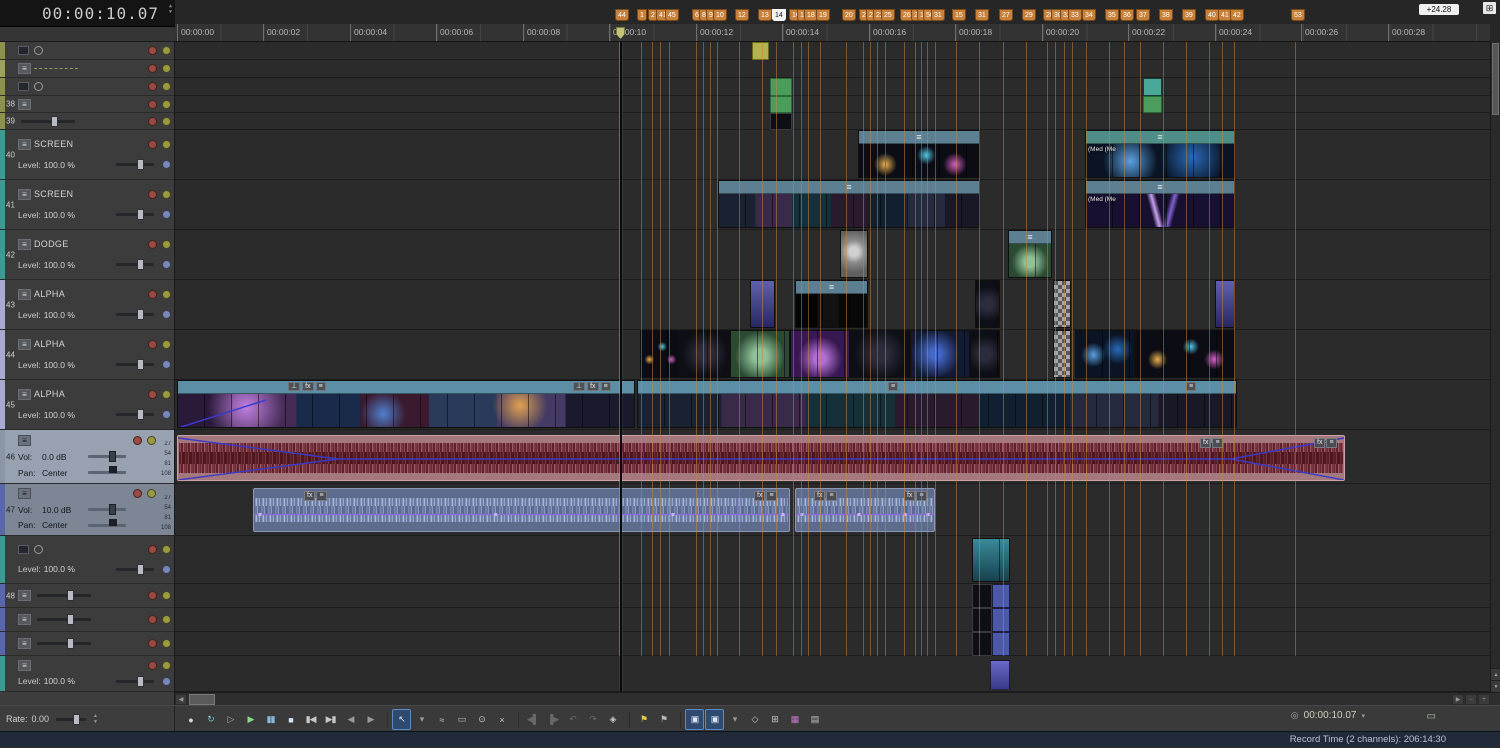 The image size is (1500, 748). I want to click on timecode-spinner: ▲ ▼, so click(171, 9).